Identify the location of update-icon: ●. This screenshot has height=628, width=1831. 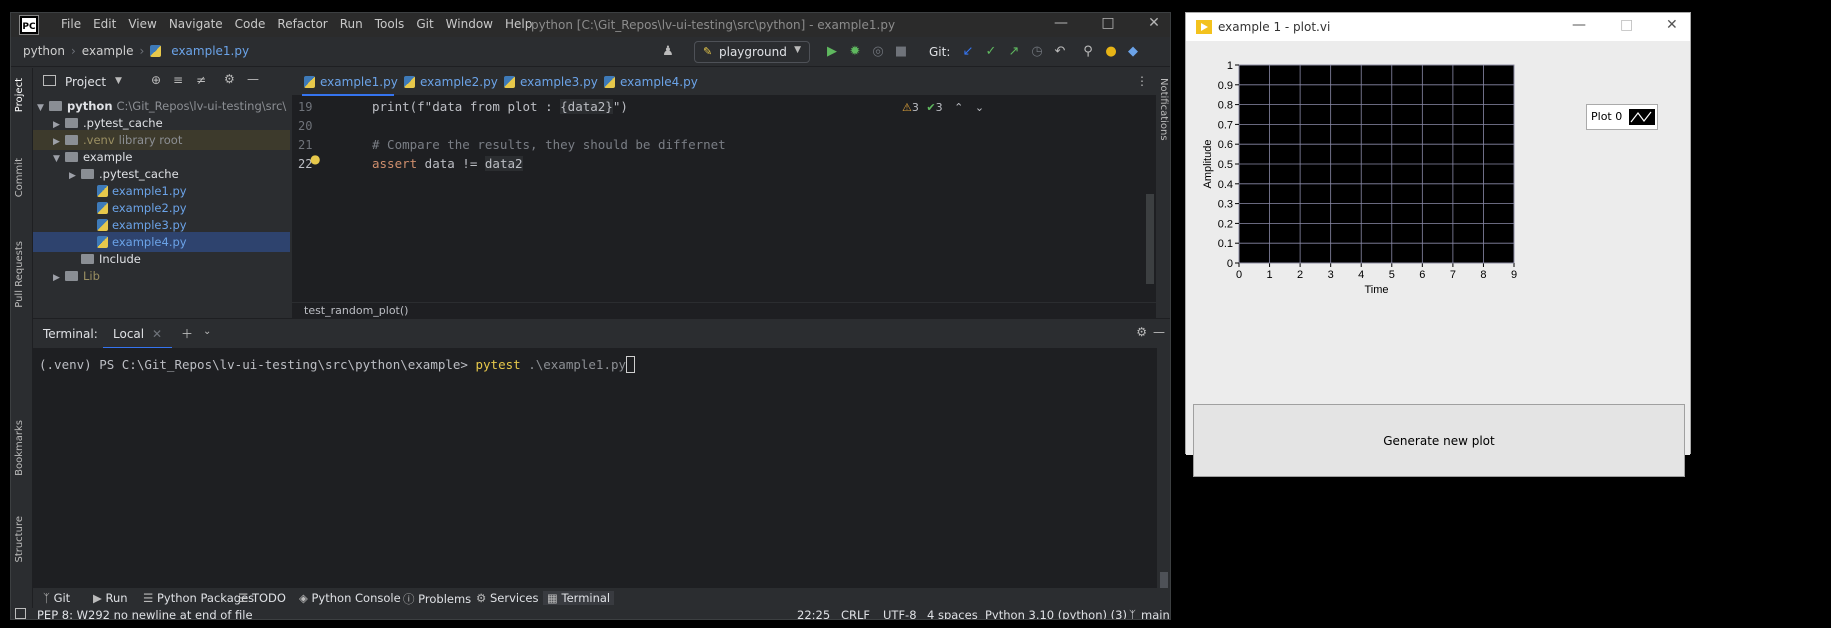
(1111, 52).